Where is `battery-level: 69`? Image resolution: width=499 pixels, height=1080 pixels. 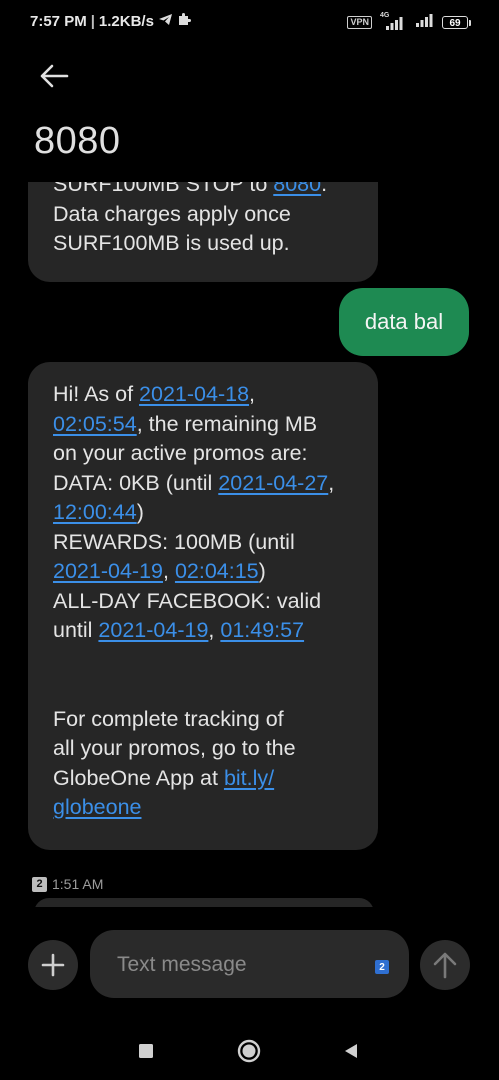
battery-level: 69 is located at coordinates (455, 22).